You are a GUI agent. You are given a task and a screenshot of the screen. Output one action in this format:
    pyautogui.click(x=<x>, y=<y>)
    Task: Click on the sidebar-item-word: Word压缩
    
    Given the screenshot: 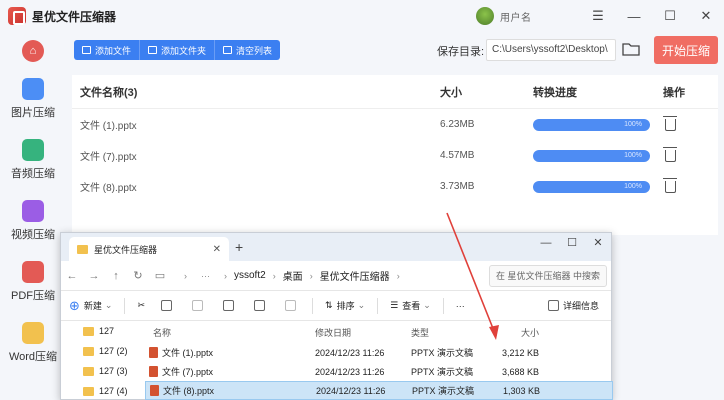 What is the action you would take?
    pyautogui.click(x=33, y=343)
    